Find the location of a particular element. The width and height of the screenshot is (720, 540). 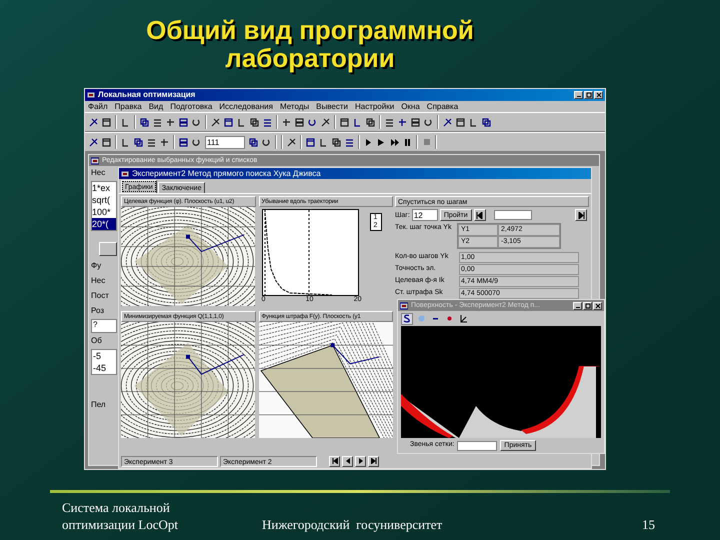

play-icon is located at coordinates (361, 461).